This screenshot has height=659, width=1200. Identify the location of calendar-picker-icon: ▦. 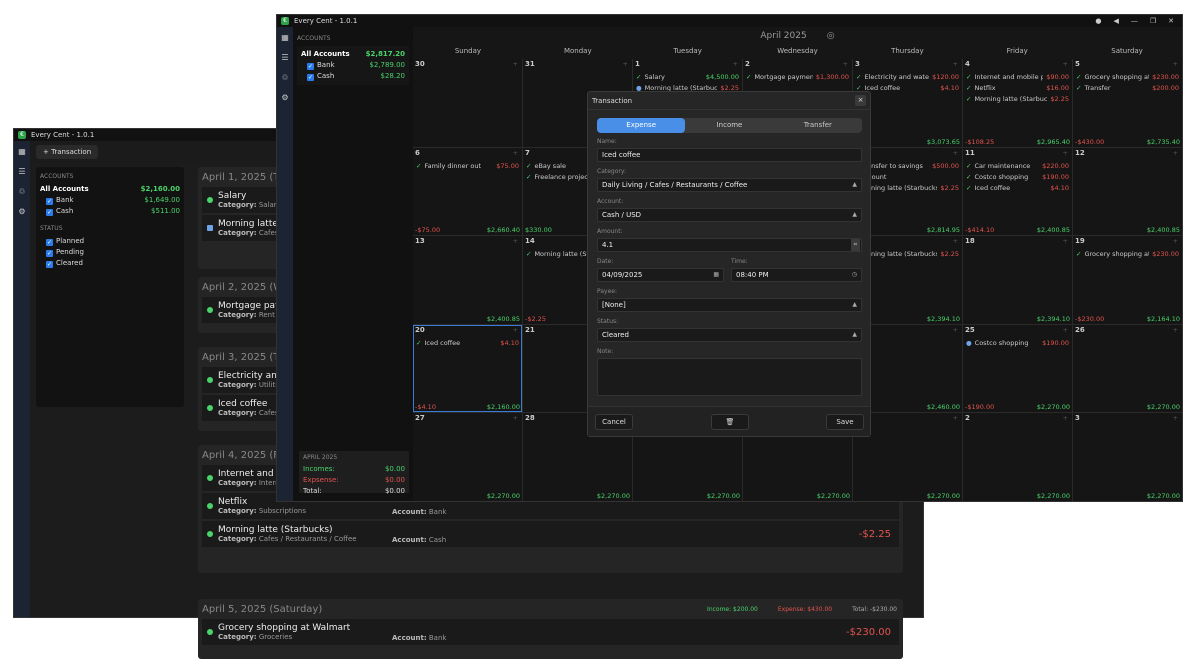
(716, 275).